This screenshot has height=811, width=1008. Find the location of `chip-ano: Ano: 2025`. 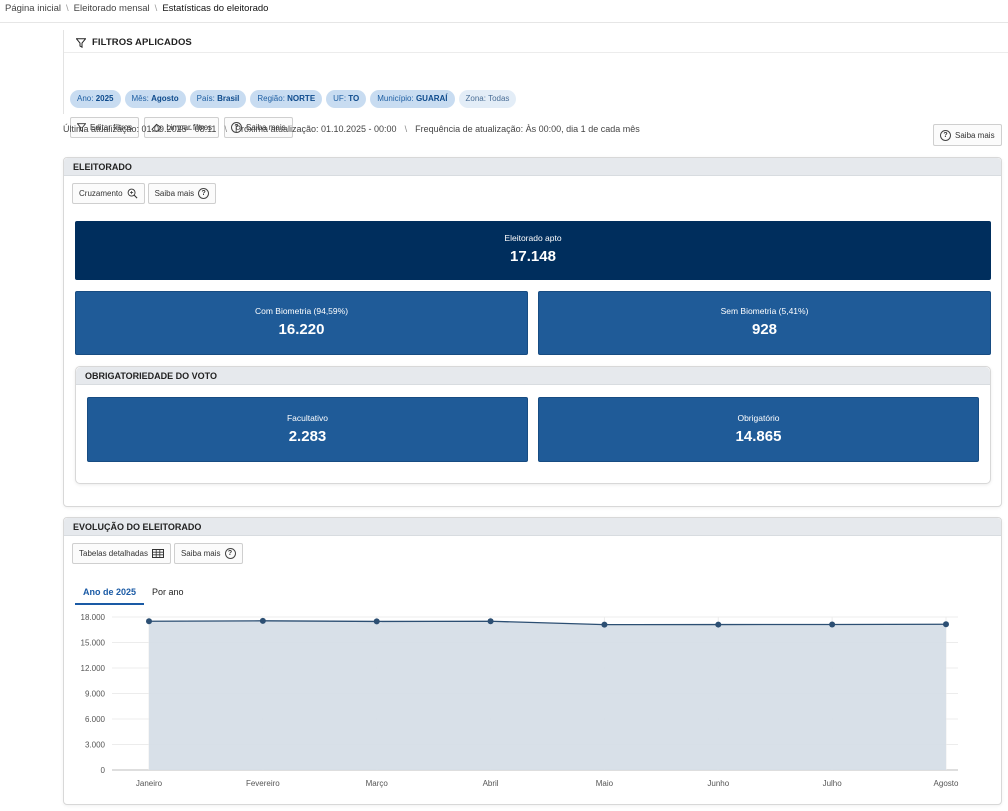

chip-ano: Ano: 2025 is located at coordinates (95, 99).